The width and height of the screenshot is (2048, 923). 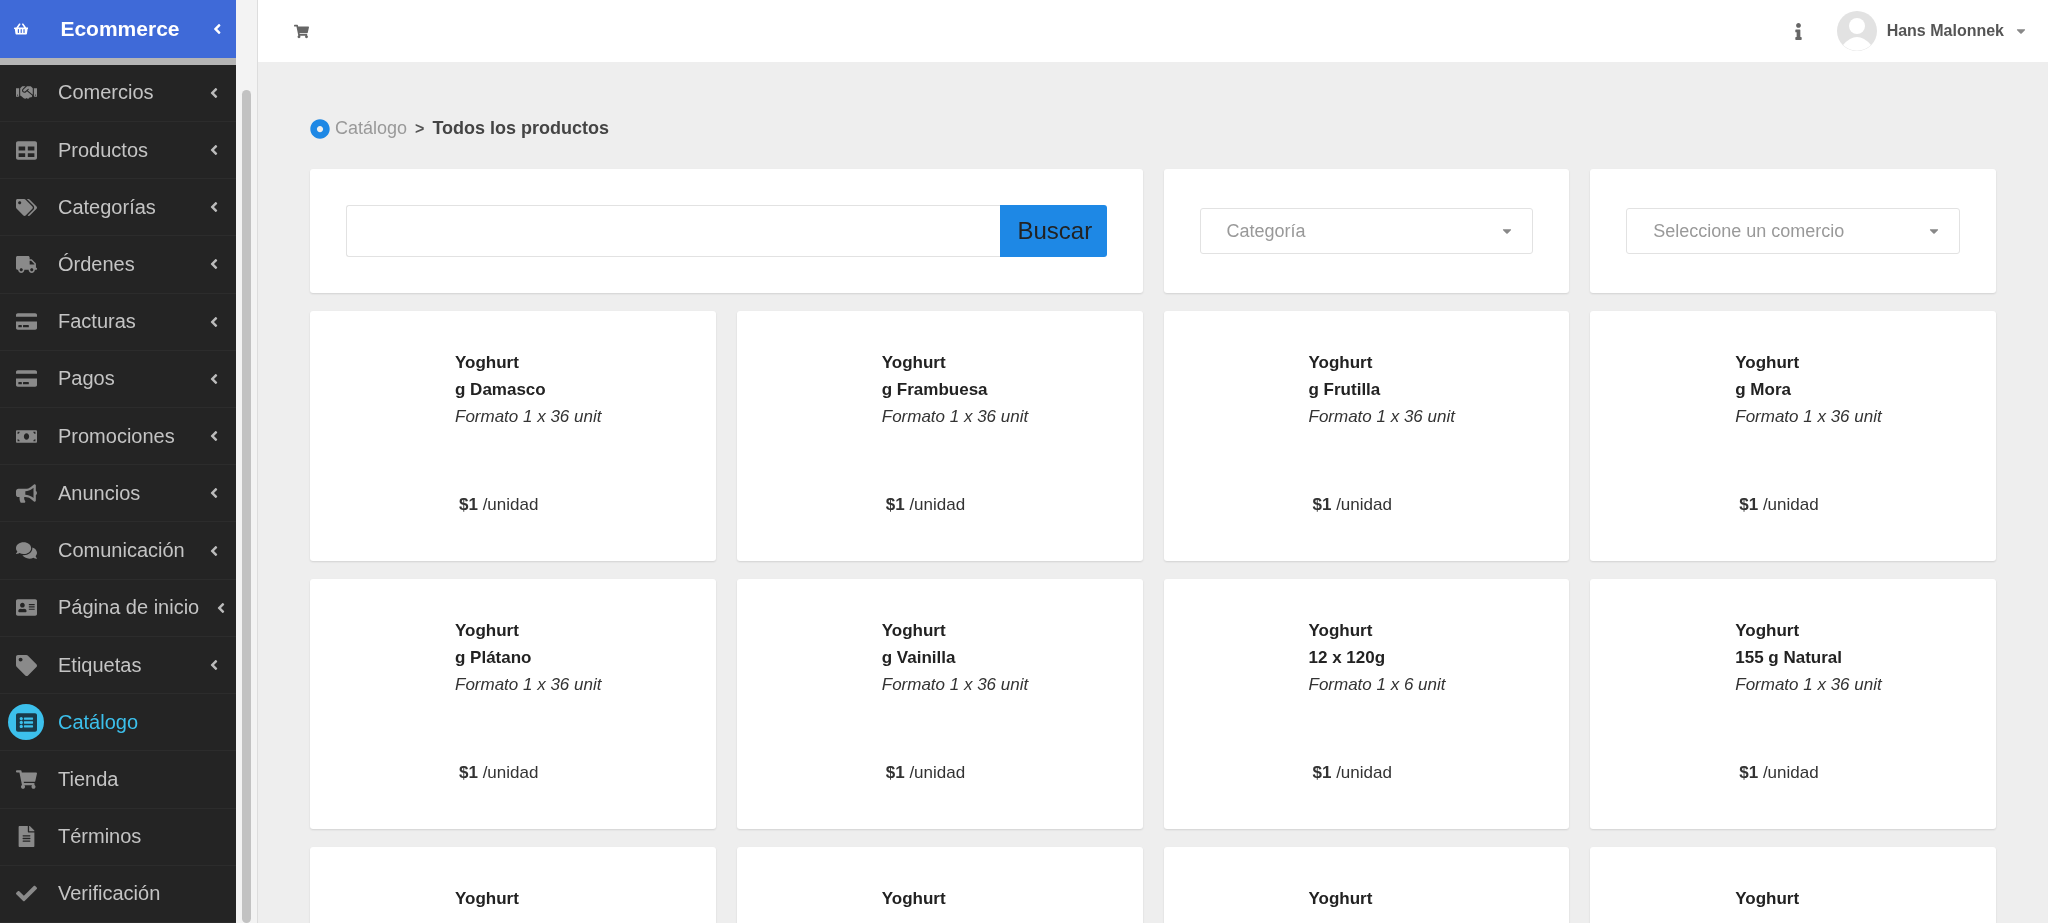 What do you see at coordinates (1366, 436) in the screenshot?
I see `product-card: Yoghurt g Frutilla Formato 1 x 36 unit $1 /unidad` at bounding box center [1366, 436].